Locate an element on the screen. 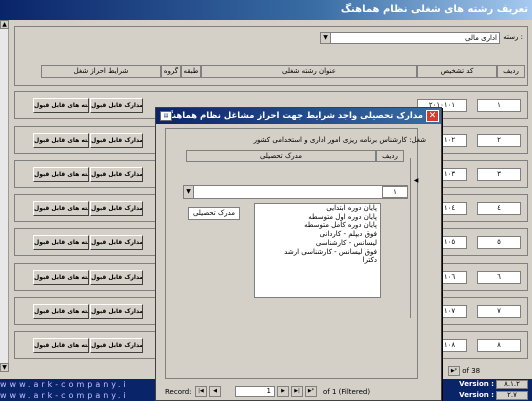 The width and height of the screenshot is (532, 401). list-item: لیسانس - کارشناسی is located at coordinates (317, 243).